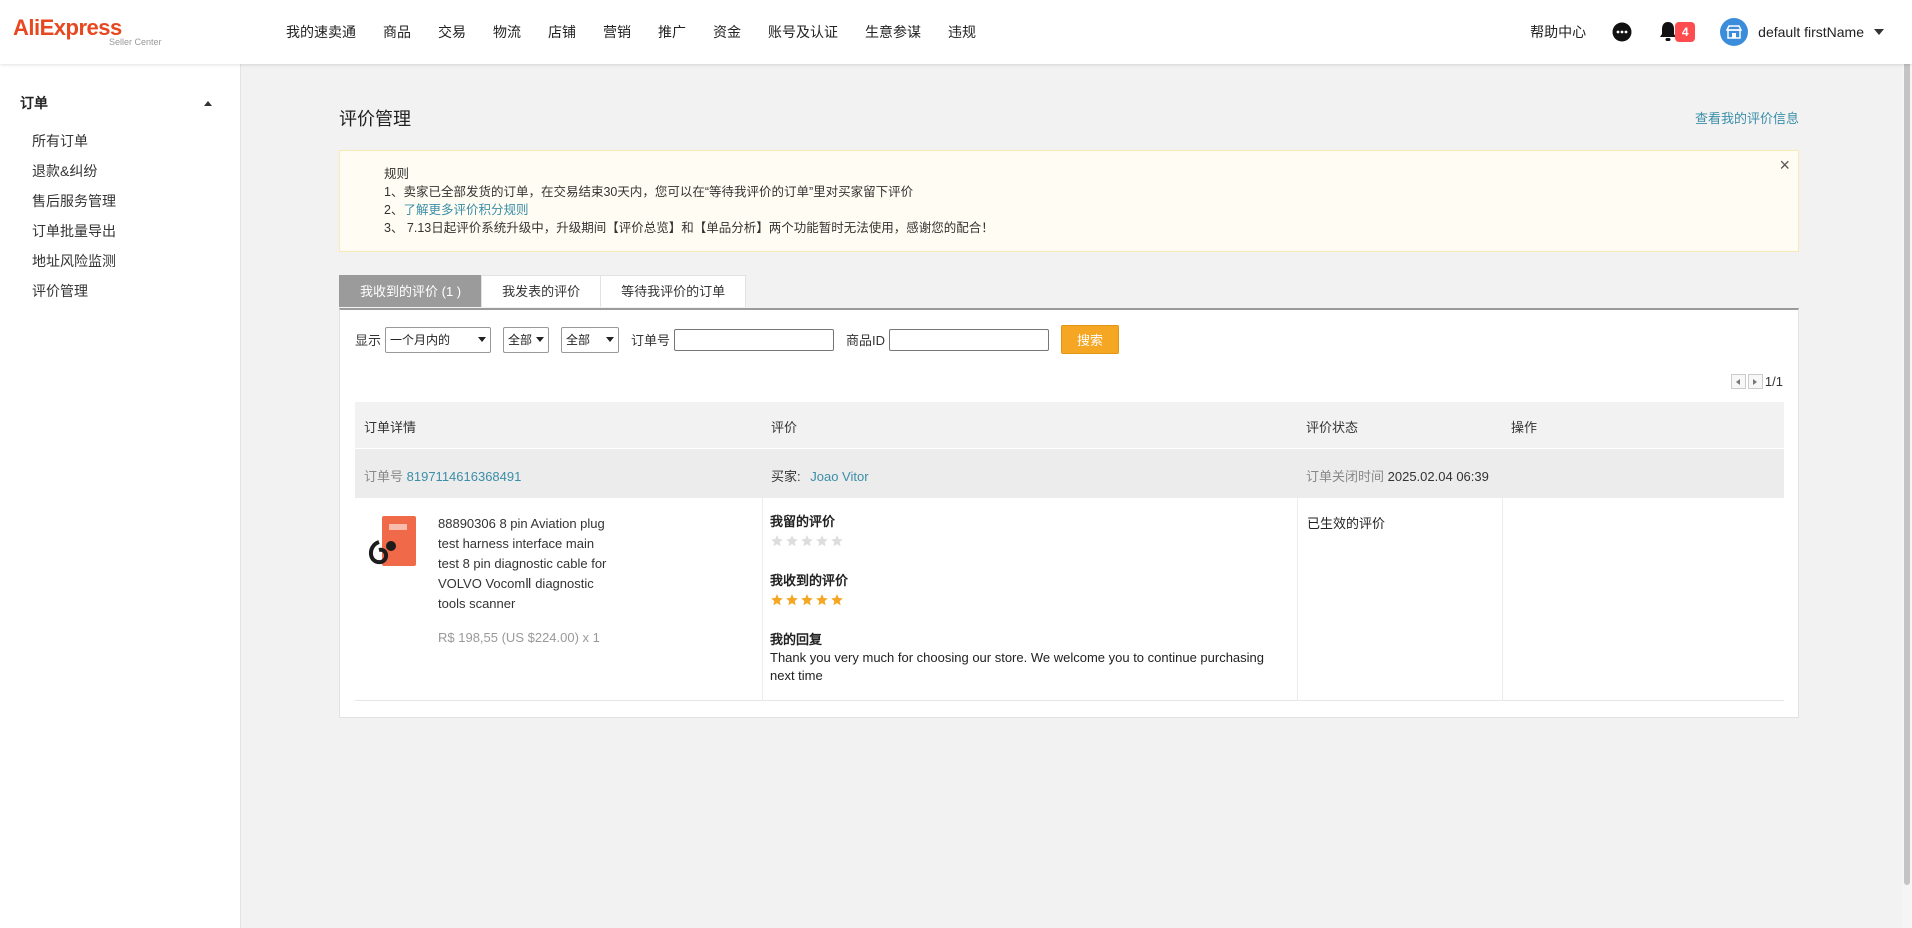  I want to click on nav-item-business-advisor: 生意参谋, so click(893, 32).